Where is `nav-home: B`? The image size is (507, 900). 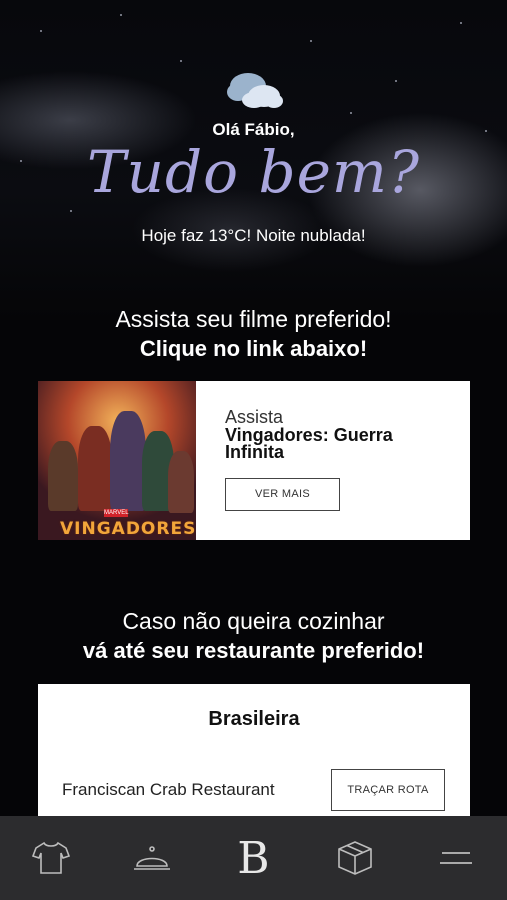 nav-home: B is located at coordinates (253, 858).